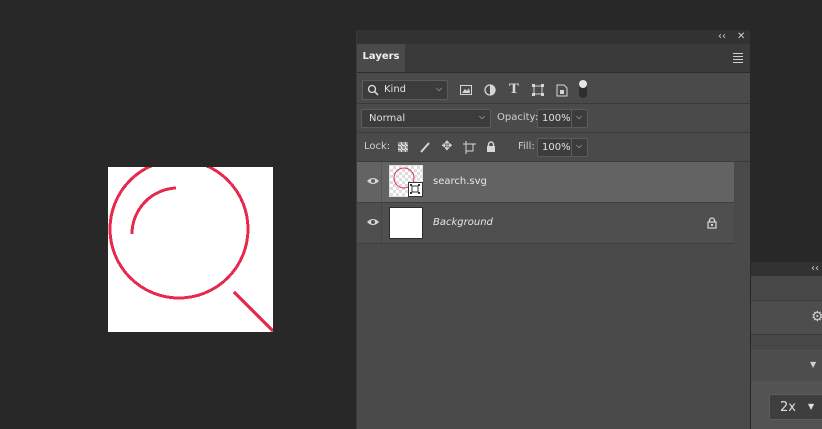  I want to click on document-canvas, so click(190, 249).